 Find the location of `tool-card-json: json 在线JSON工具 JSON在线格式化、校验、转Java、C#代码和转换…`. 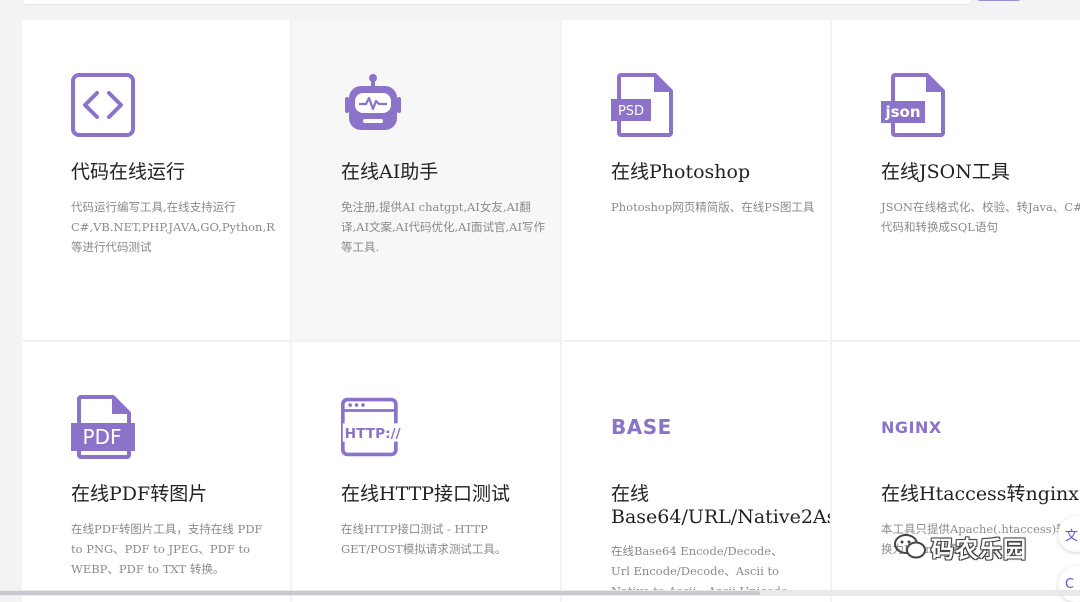

tool-card-json: json 在线JSON工具 JSON在线格式化、校验、转Java、C#代码和转换… is located at coordinates (956, 180).